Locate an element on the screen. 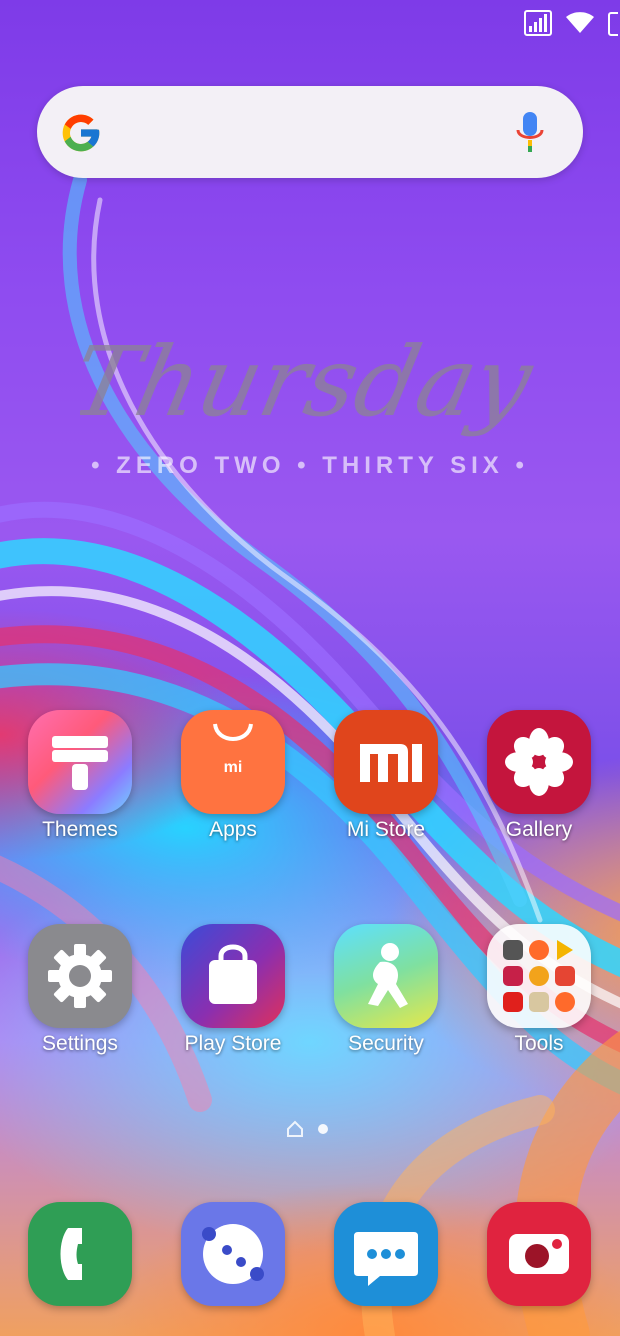 This screenshot has width=620, height=1336. home-page-icon is located at coordinates (295, 1128).